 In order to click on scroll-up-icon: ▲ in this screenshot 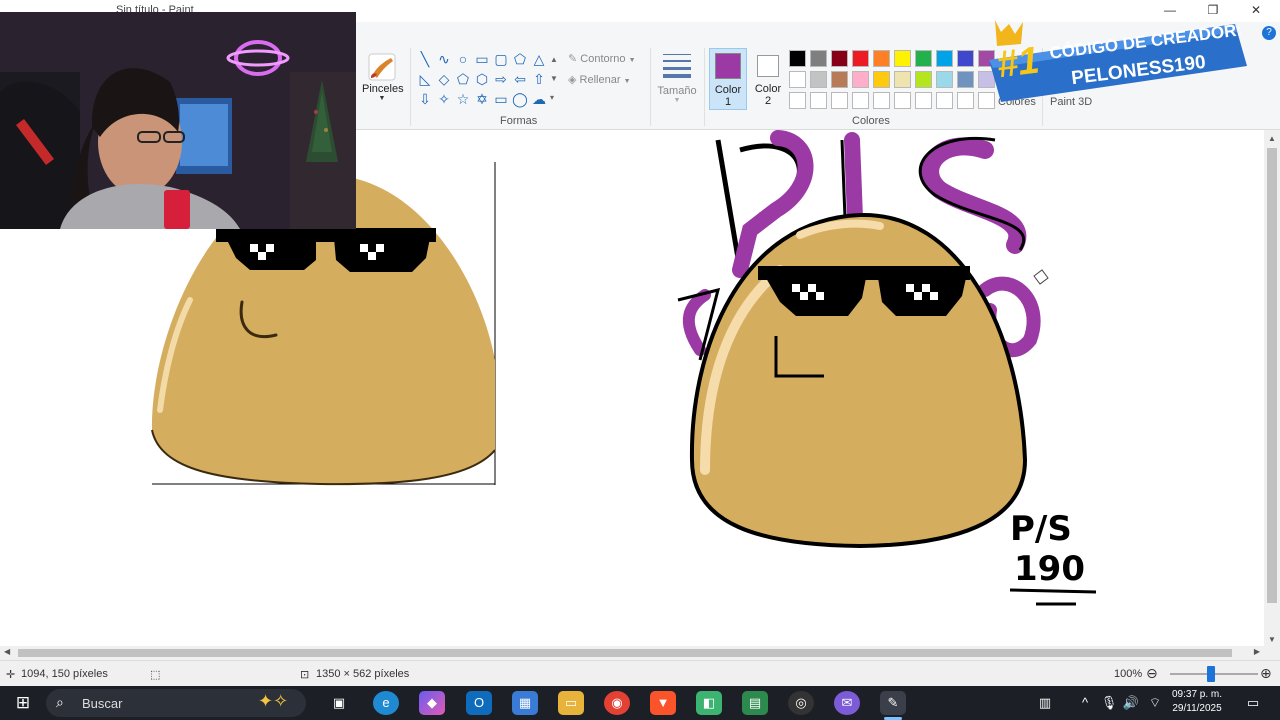, I will do `click(1272, 138)`.